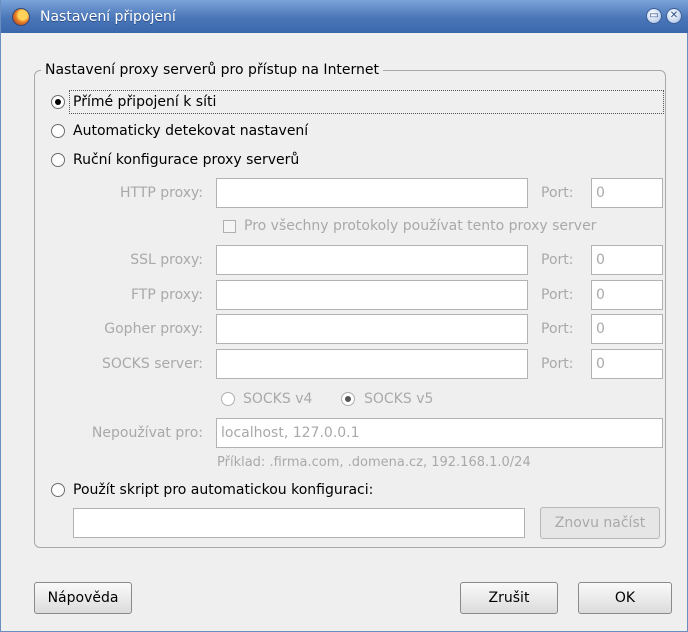 This screenshot has width=688, height=632. What do you see at coordinates (625, 598) in the screenshot?
I see `ok-button: OK` at bounding box center [625, 598].